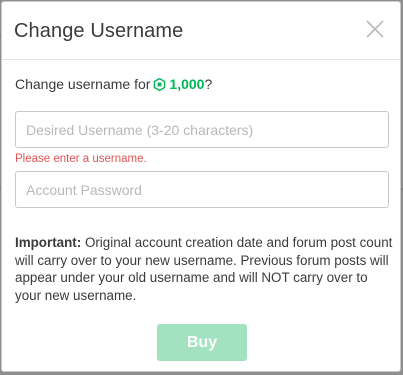  What do you see at coordinates (83, 84) in the screenshot?
I see `prompt-text: Change username for` at bounding box center [83, 84].